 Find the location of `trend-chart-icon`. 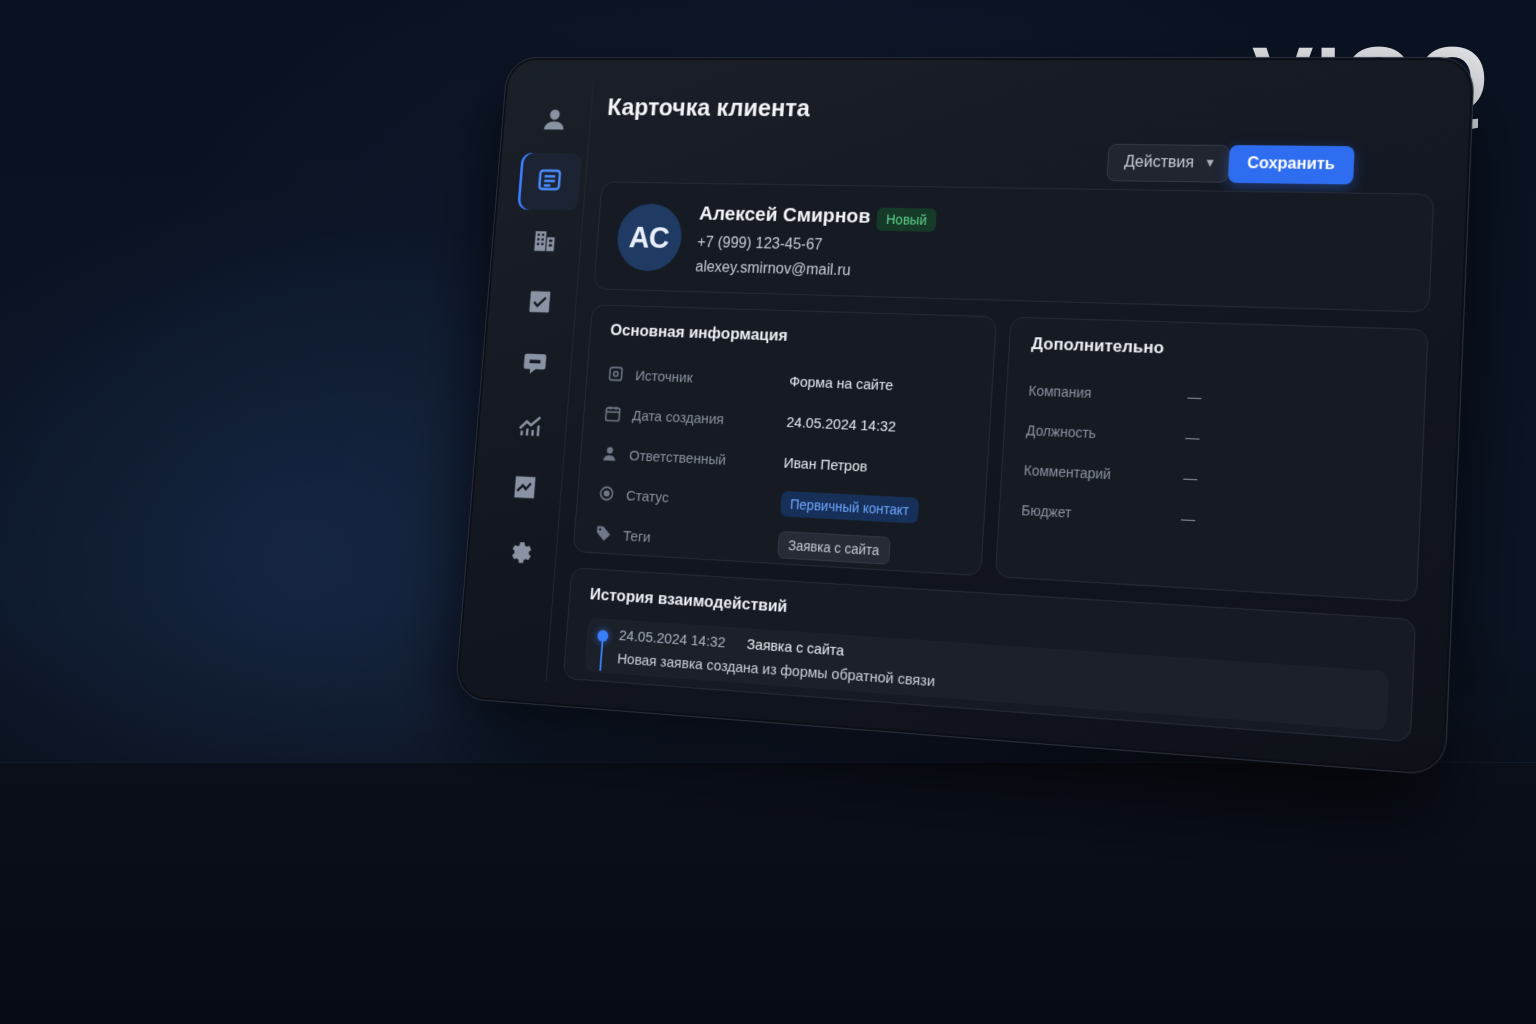

trend-chart-icon is located at coordinates (529, 427).